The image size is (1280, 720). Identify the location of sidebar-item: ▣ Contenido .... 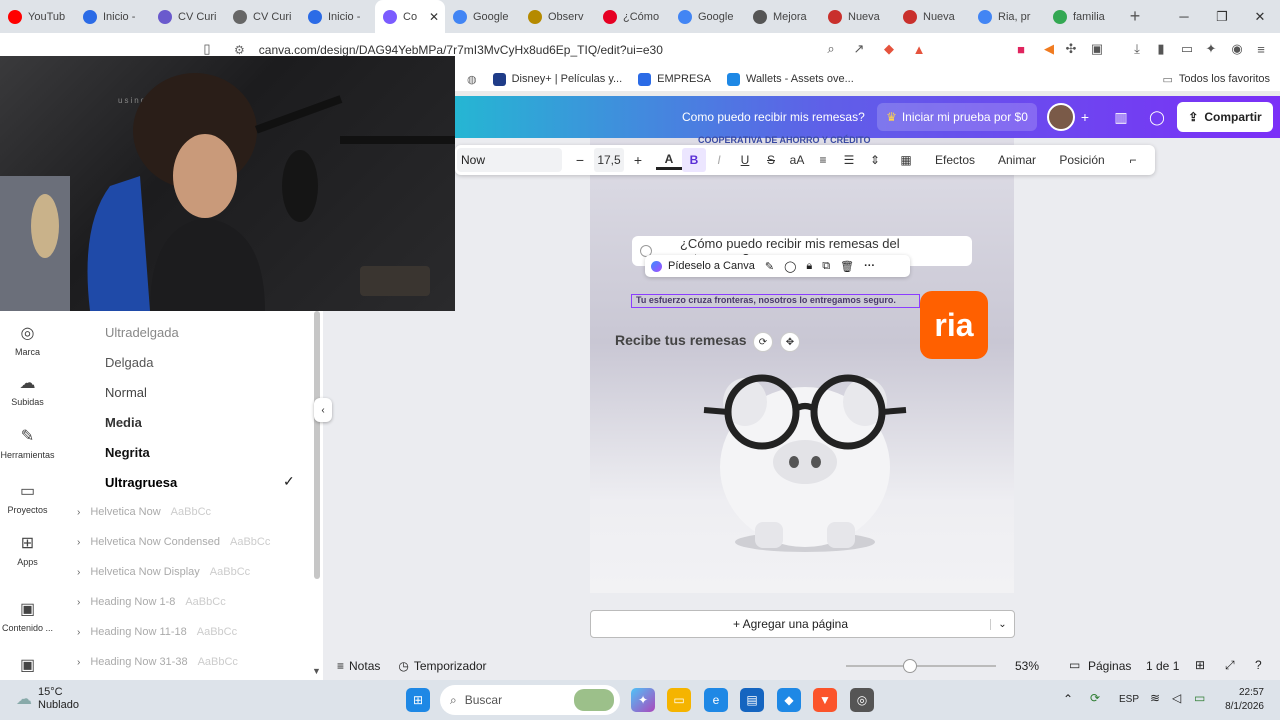
(27, 616).